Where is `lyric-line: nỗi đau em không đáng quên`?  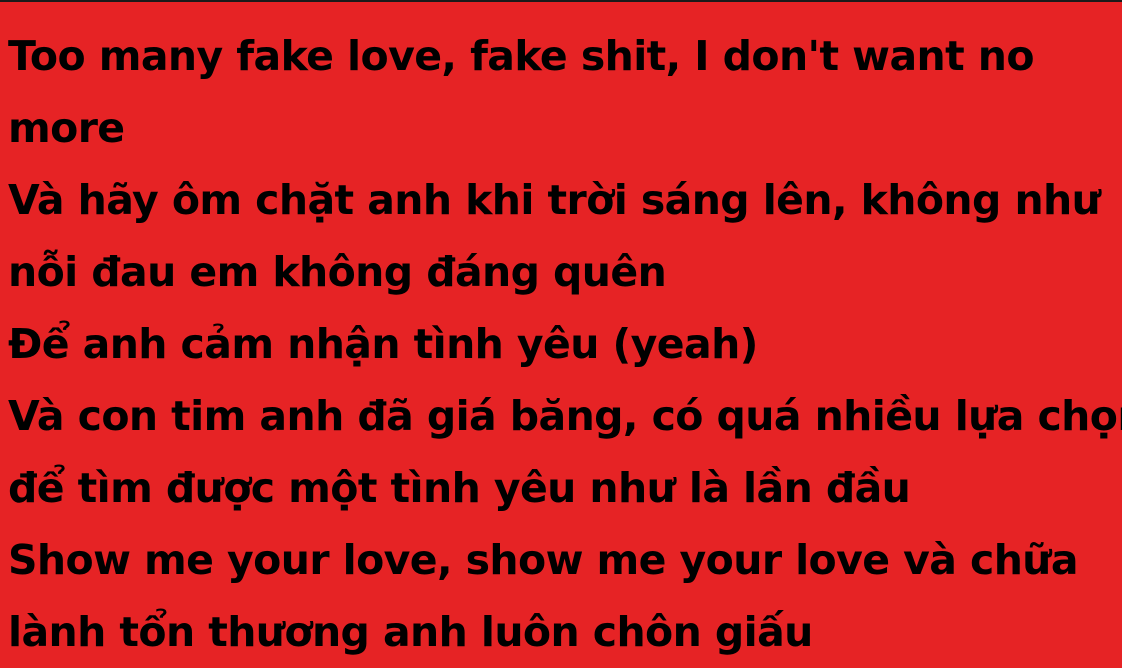 lyric-line: nỗi đau em không đáng quên is located at coordinates (337, 272).